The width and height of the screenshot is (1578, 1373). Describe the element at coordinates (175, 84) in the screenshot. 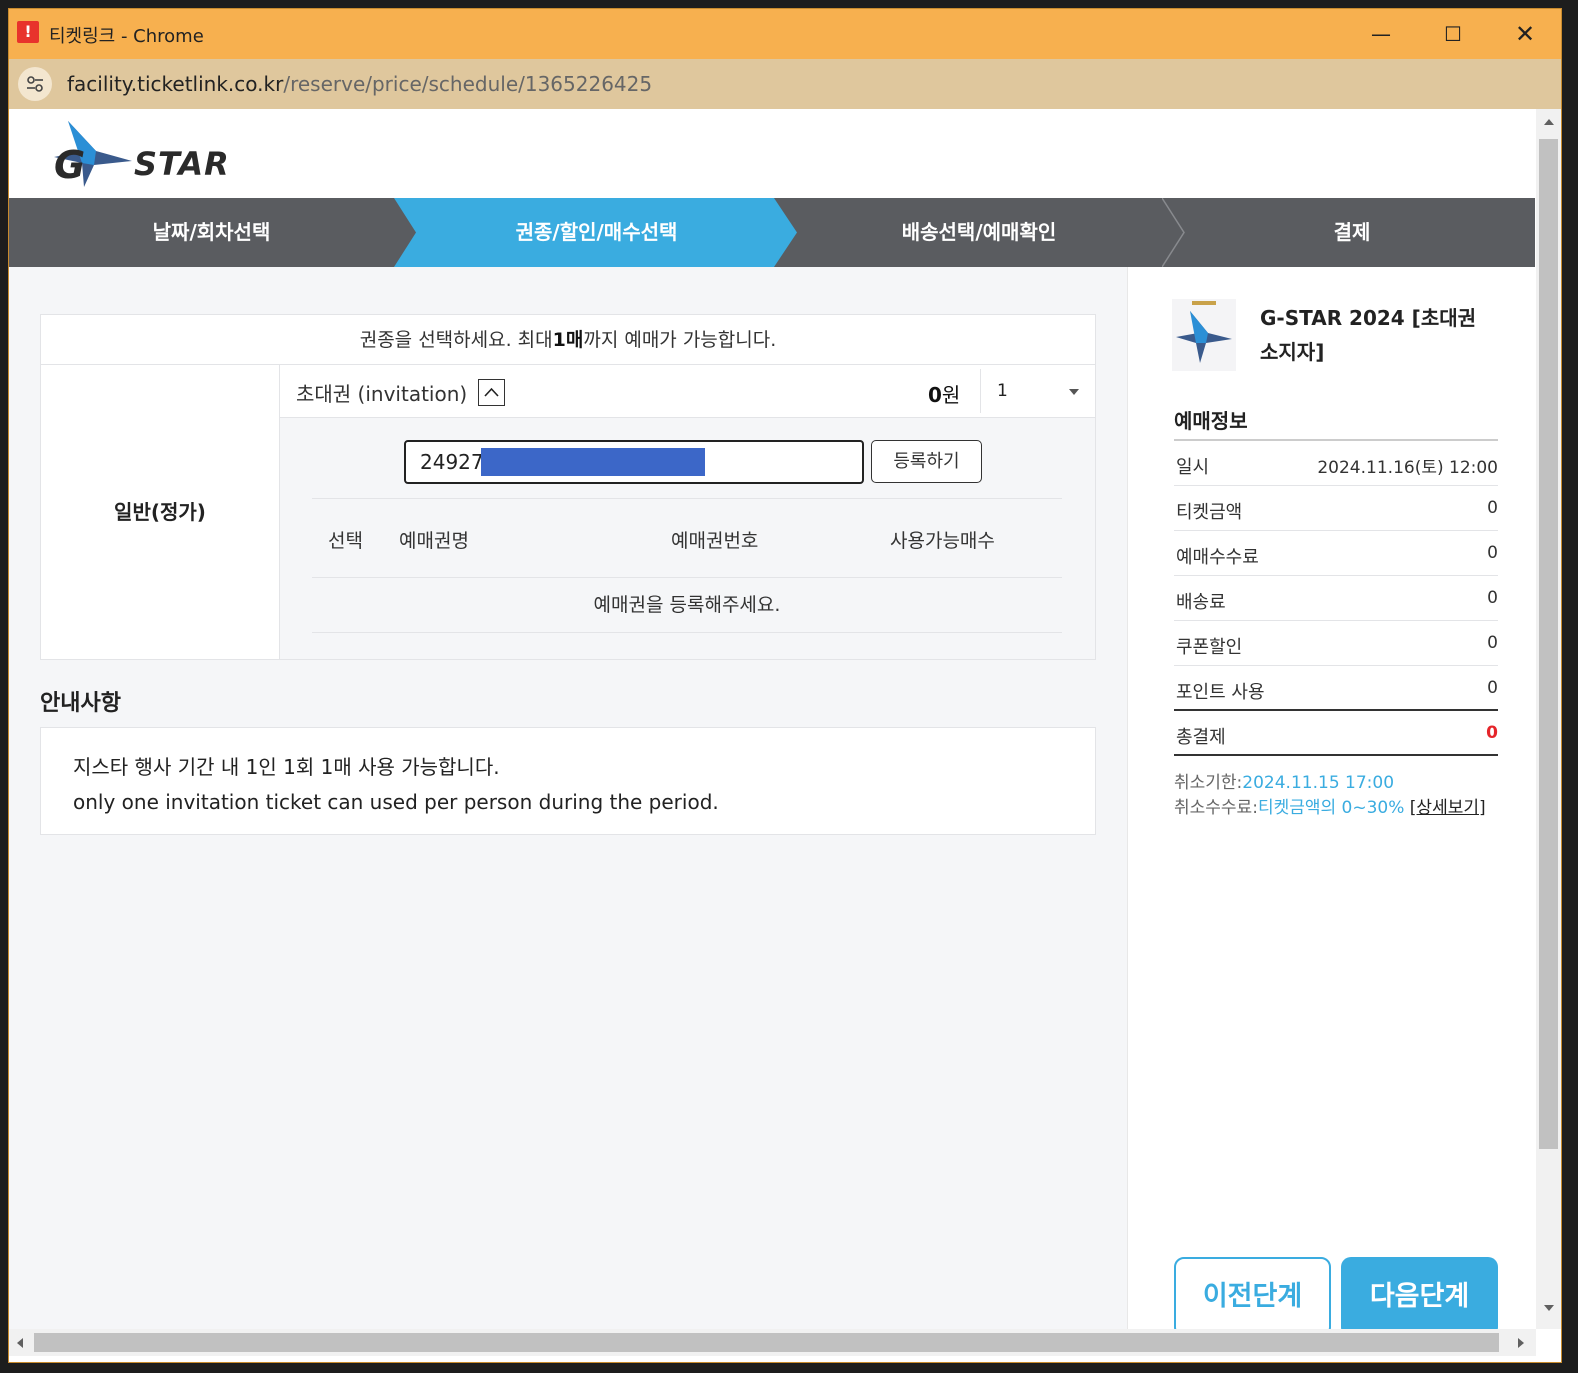

I see `url-host: facility.ticketlink.co.kr` at that location.